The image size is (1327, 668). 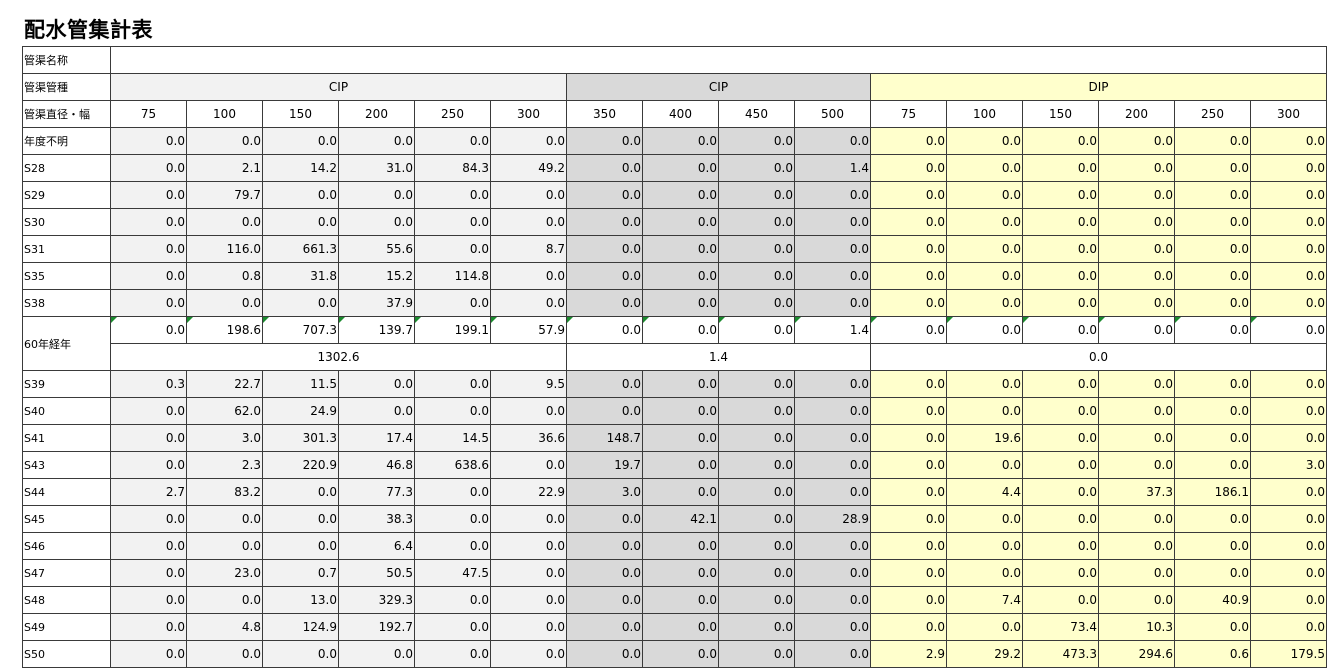 I want to click on data-cell: 83.2, so click(x=224, y=492).